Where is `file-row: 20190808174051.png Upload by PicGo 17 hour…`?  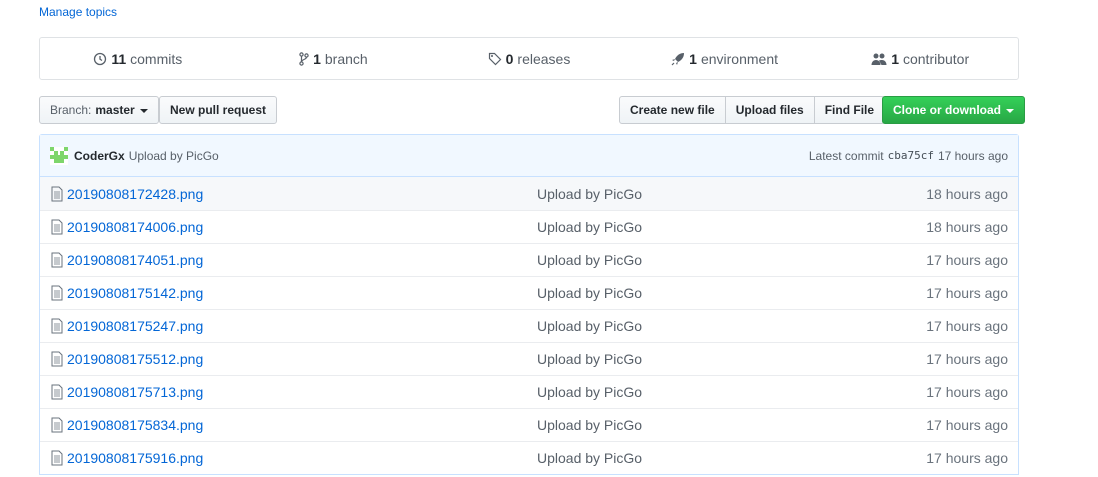
file-row: 20190808174051.png Upload by PicGo 17 hour… is located at coordinates (529, 259).